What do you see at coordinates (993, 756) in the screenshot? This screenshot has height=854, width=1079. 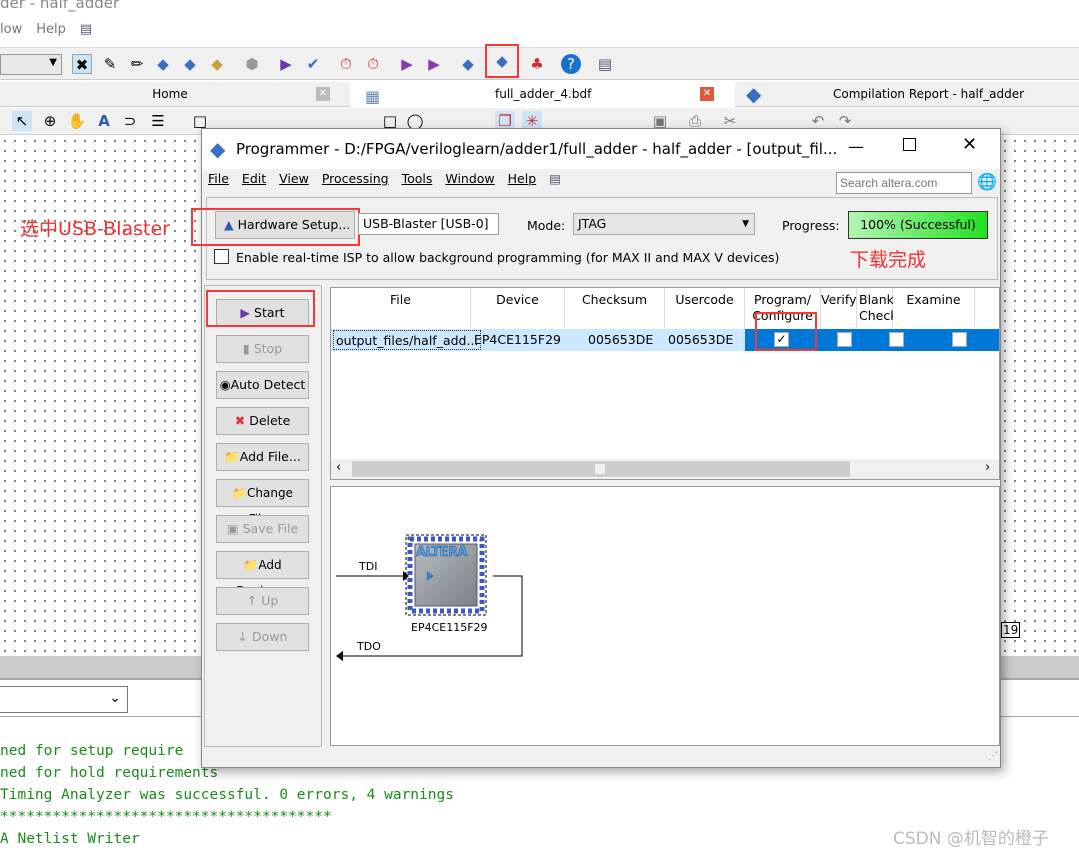 I see `resize-grip-icon: ⋰` at bounding box center [993, 756].